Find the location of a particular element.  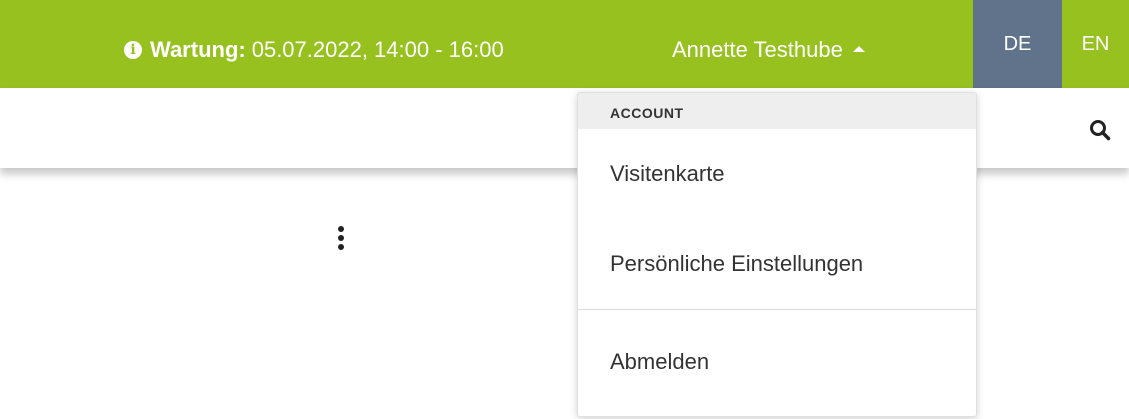

language-de-button: DE is located at coordinates (1017, 44).